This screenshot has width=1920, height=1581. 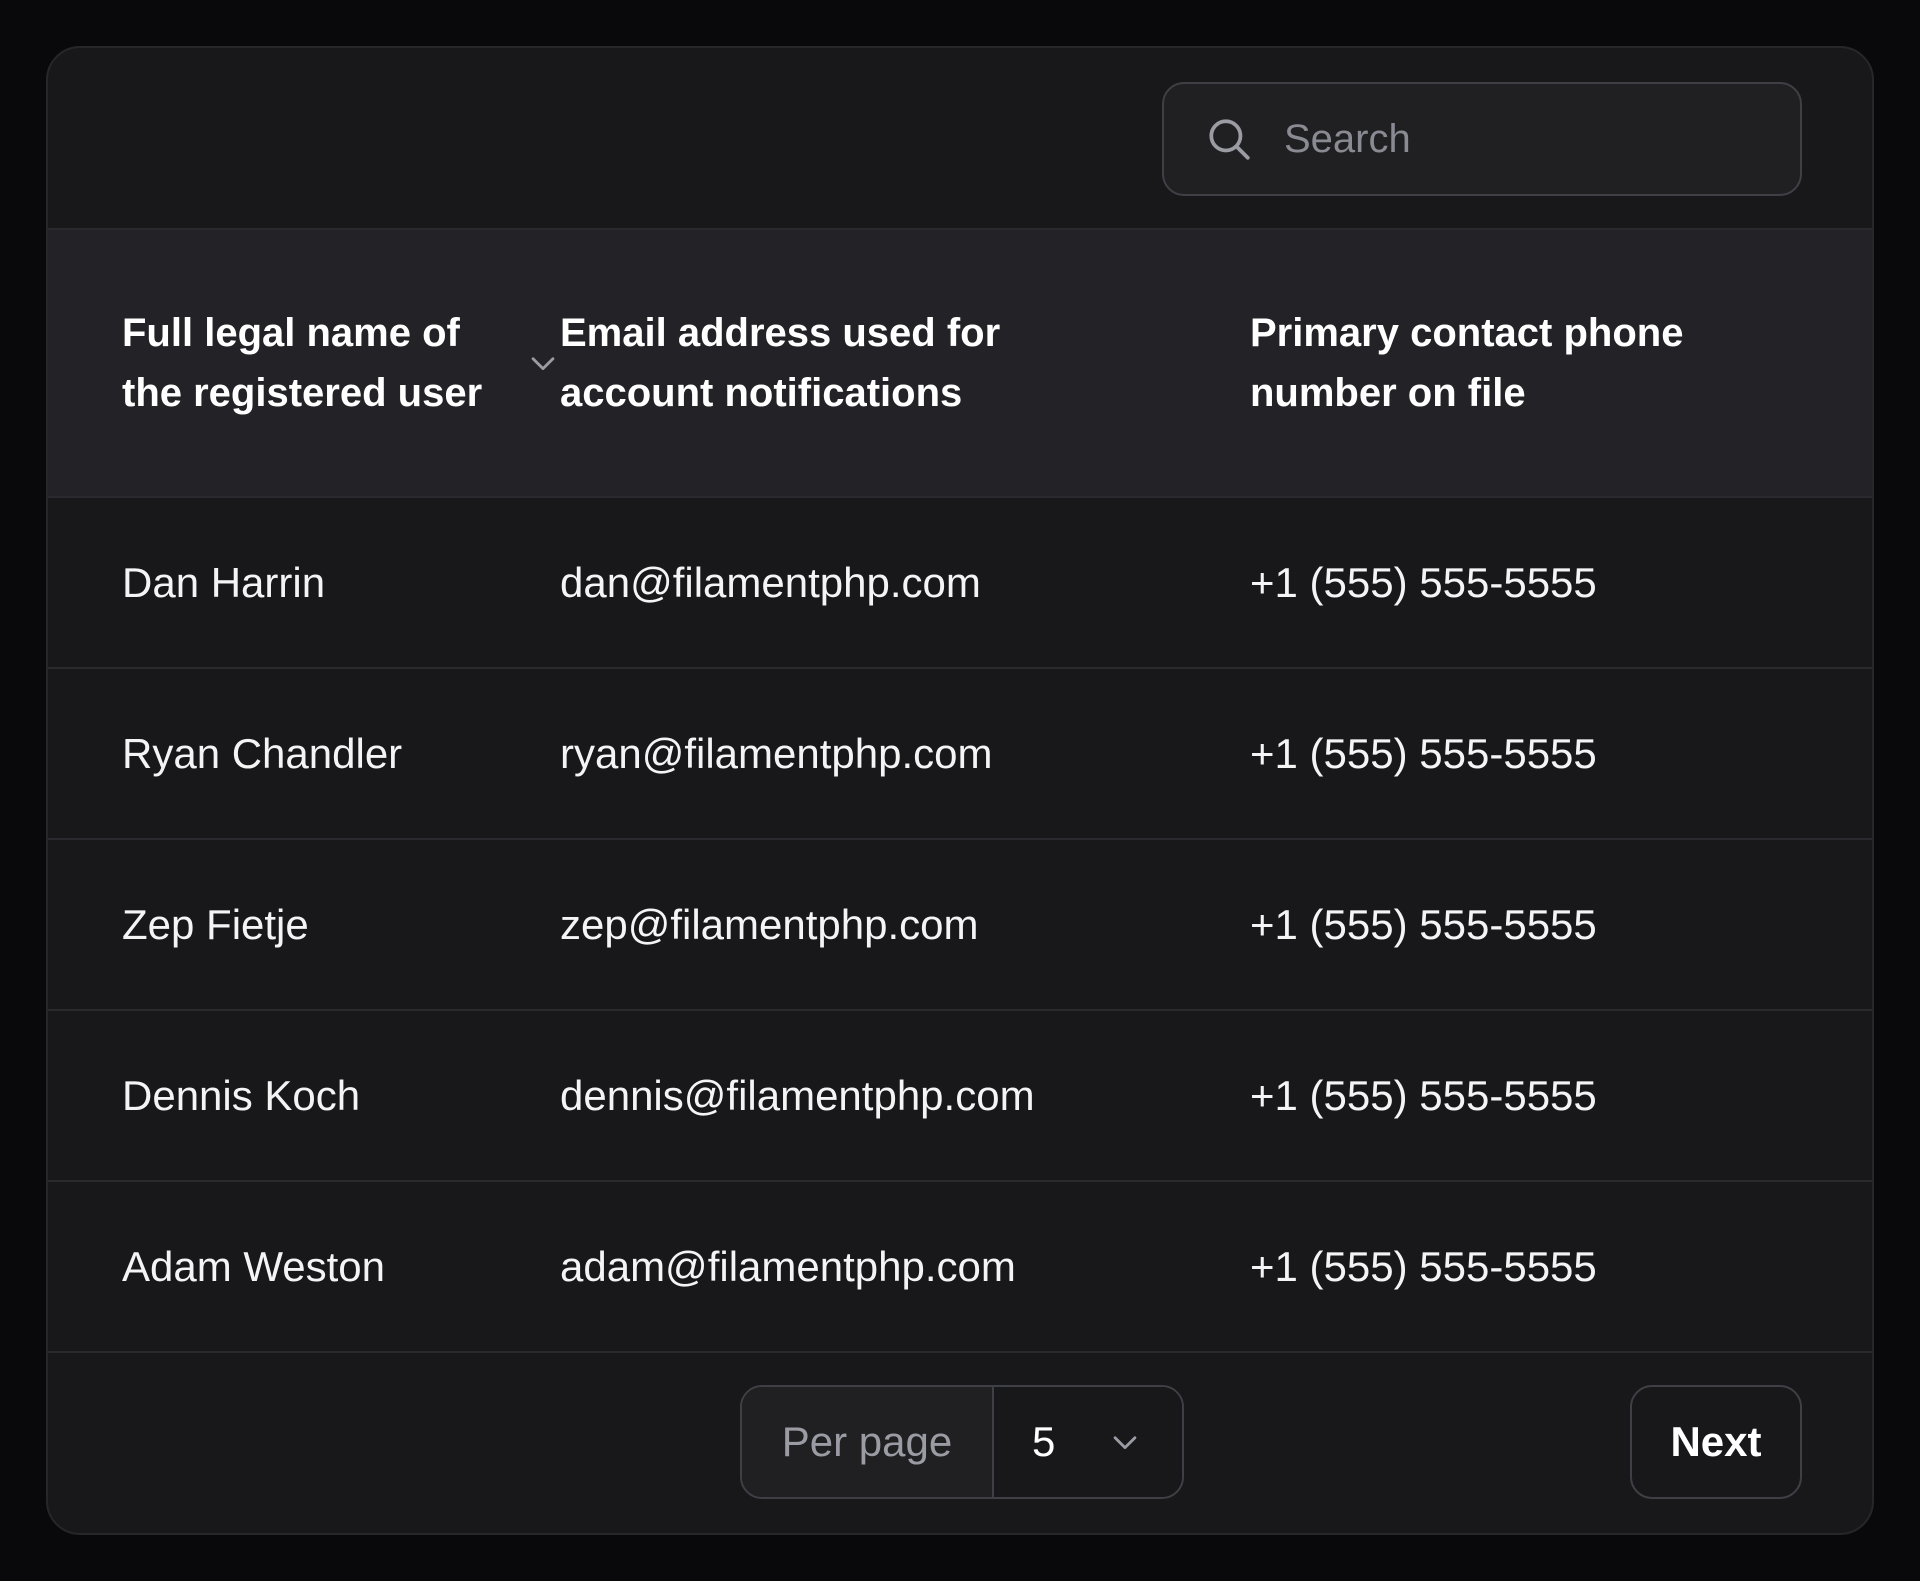 What do you see at coordinates (1467, 363) in the screenshot?
I see `column-header-label: Primary contact phone number on file` at bounding box center [1467, 363].